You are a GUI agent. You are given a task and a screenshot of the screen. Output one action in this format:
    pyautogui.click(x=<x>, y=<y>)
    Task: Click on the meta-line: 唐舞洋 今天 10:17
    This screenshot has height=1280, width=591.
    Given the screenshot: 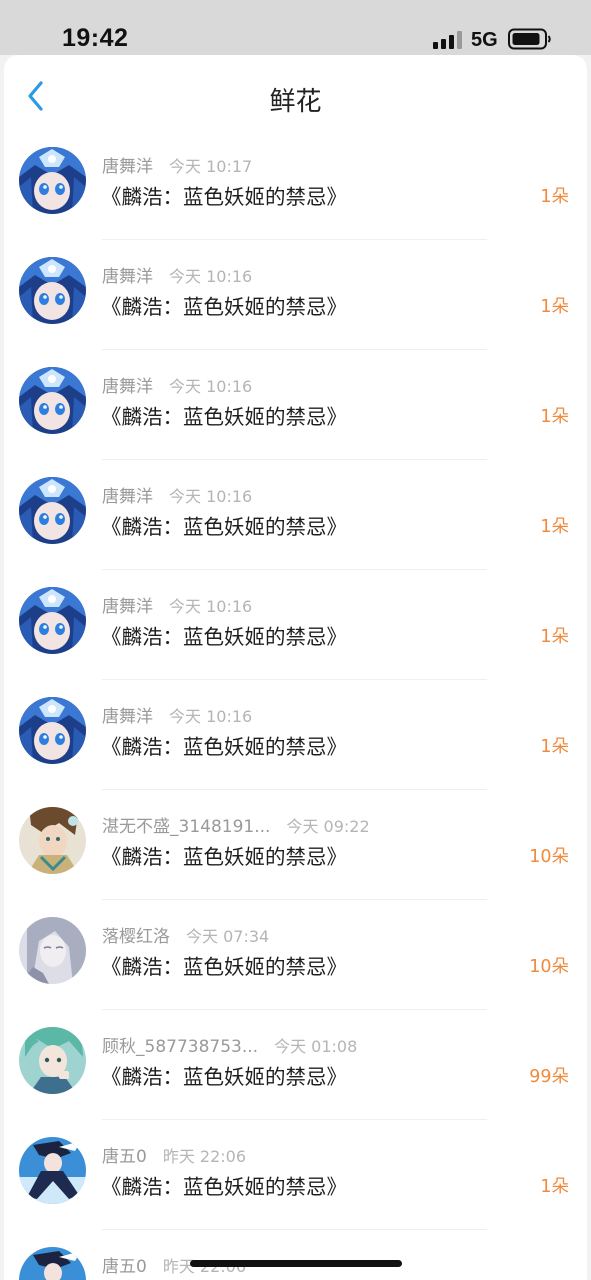 What is the action you would take?
    pyautogui.click(x=177, y=164)
    